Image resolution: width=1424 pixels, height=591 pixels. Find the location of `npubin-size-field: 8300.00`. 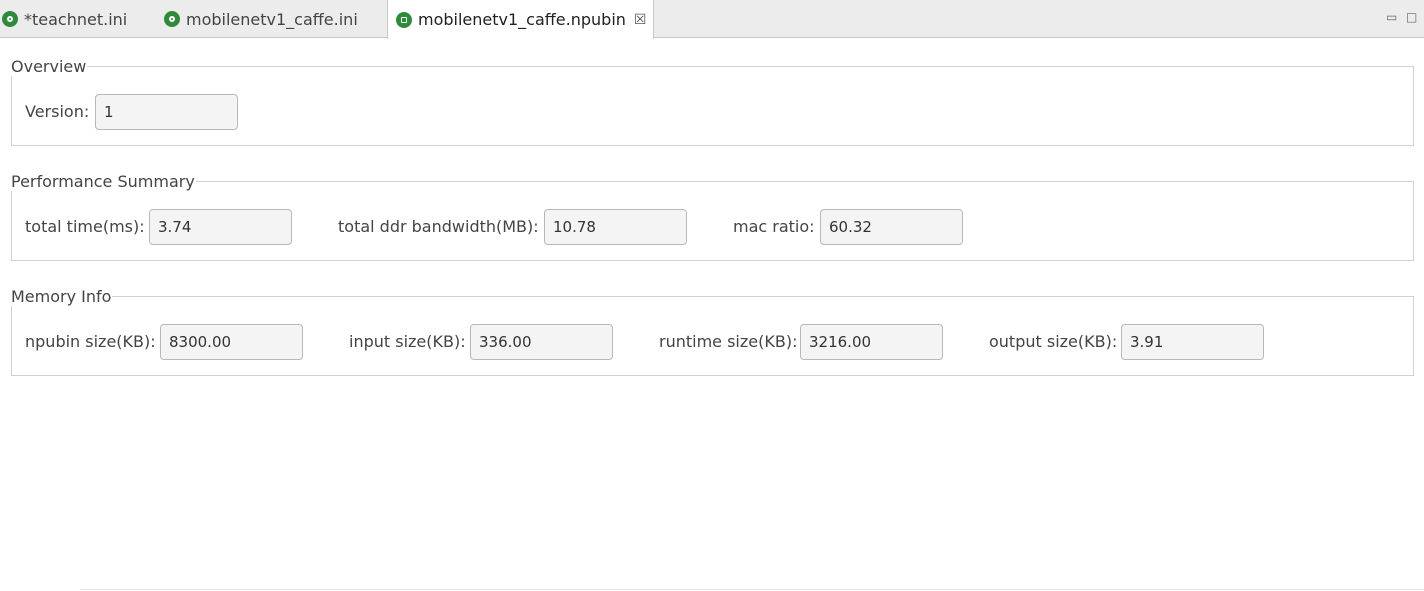

npubin-size-field: 8300.00 is located at coordinates (231, 342).